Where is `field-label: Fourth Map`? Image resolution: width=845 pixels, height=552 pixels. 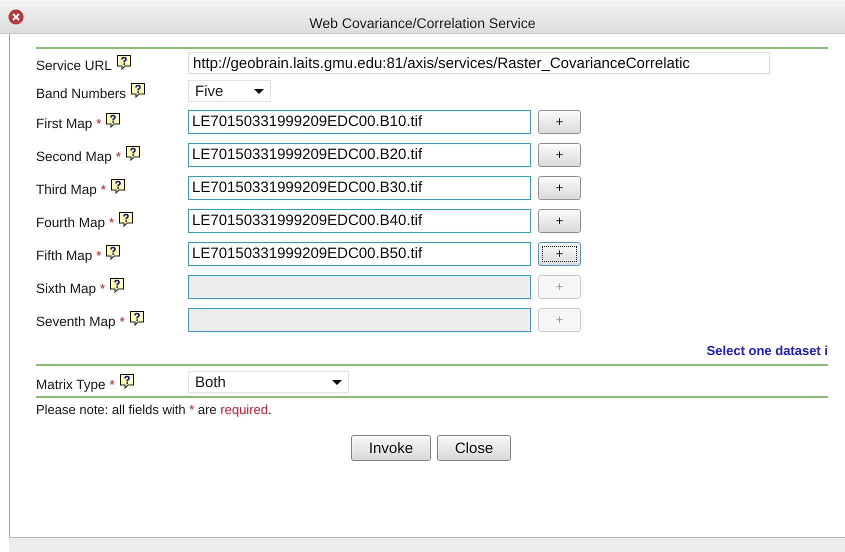
field-label: Fourth Map is located at coordinates (71, 222).